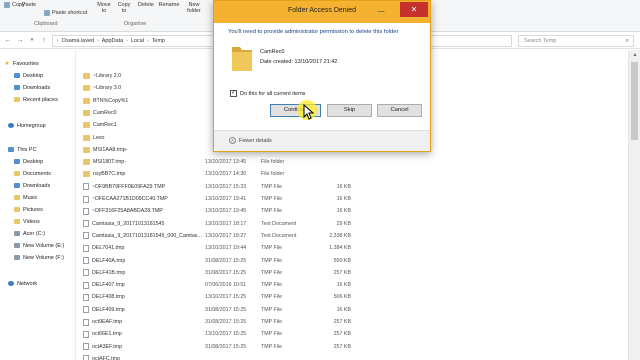 The height and width of the screenshot is (360, 640). I want to click on breadcrumb-segment: Temp, so click(158, 41).